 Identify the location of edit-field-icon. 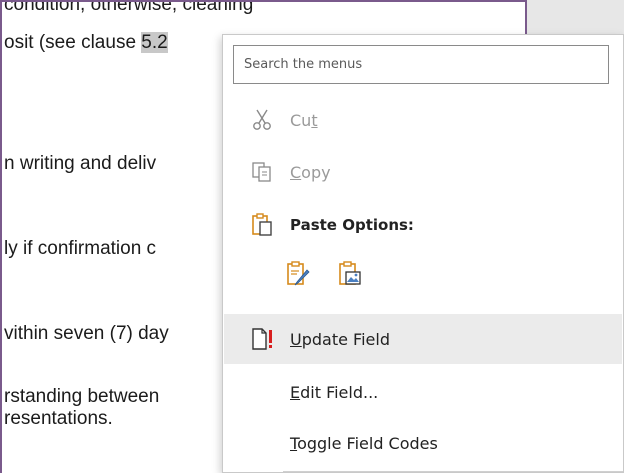
(262, 392).